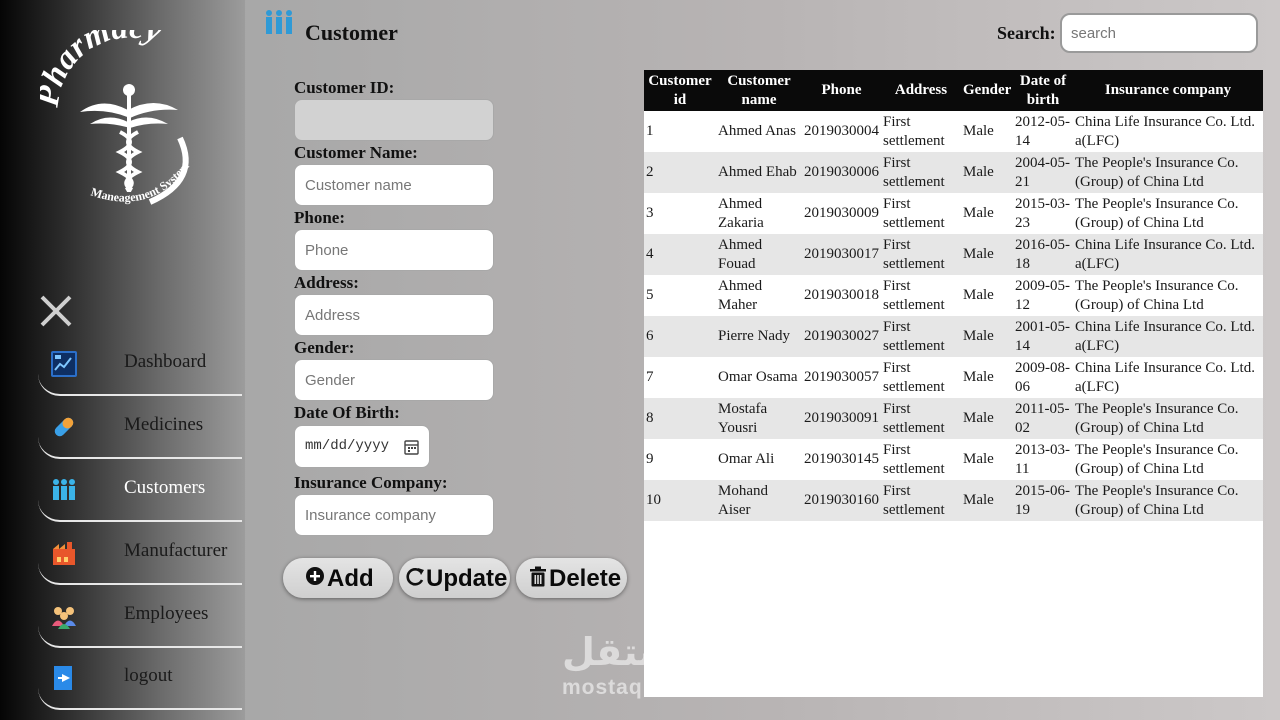 The width and height of the screenshot is (1280, 720). What do you see at coordinates (759, 377) in the screenshot?
I see `table-cell: Omar Osama` at bounding box center [759, 377].